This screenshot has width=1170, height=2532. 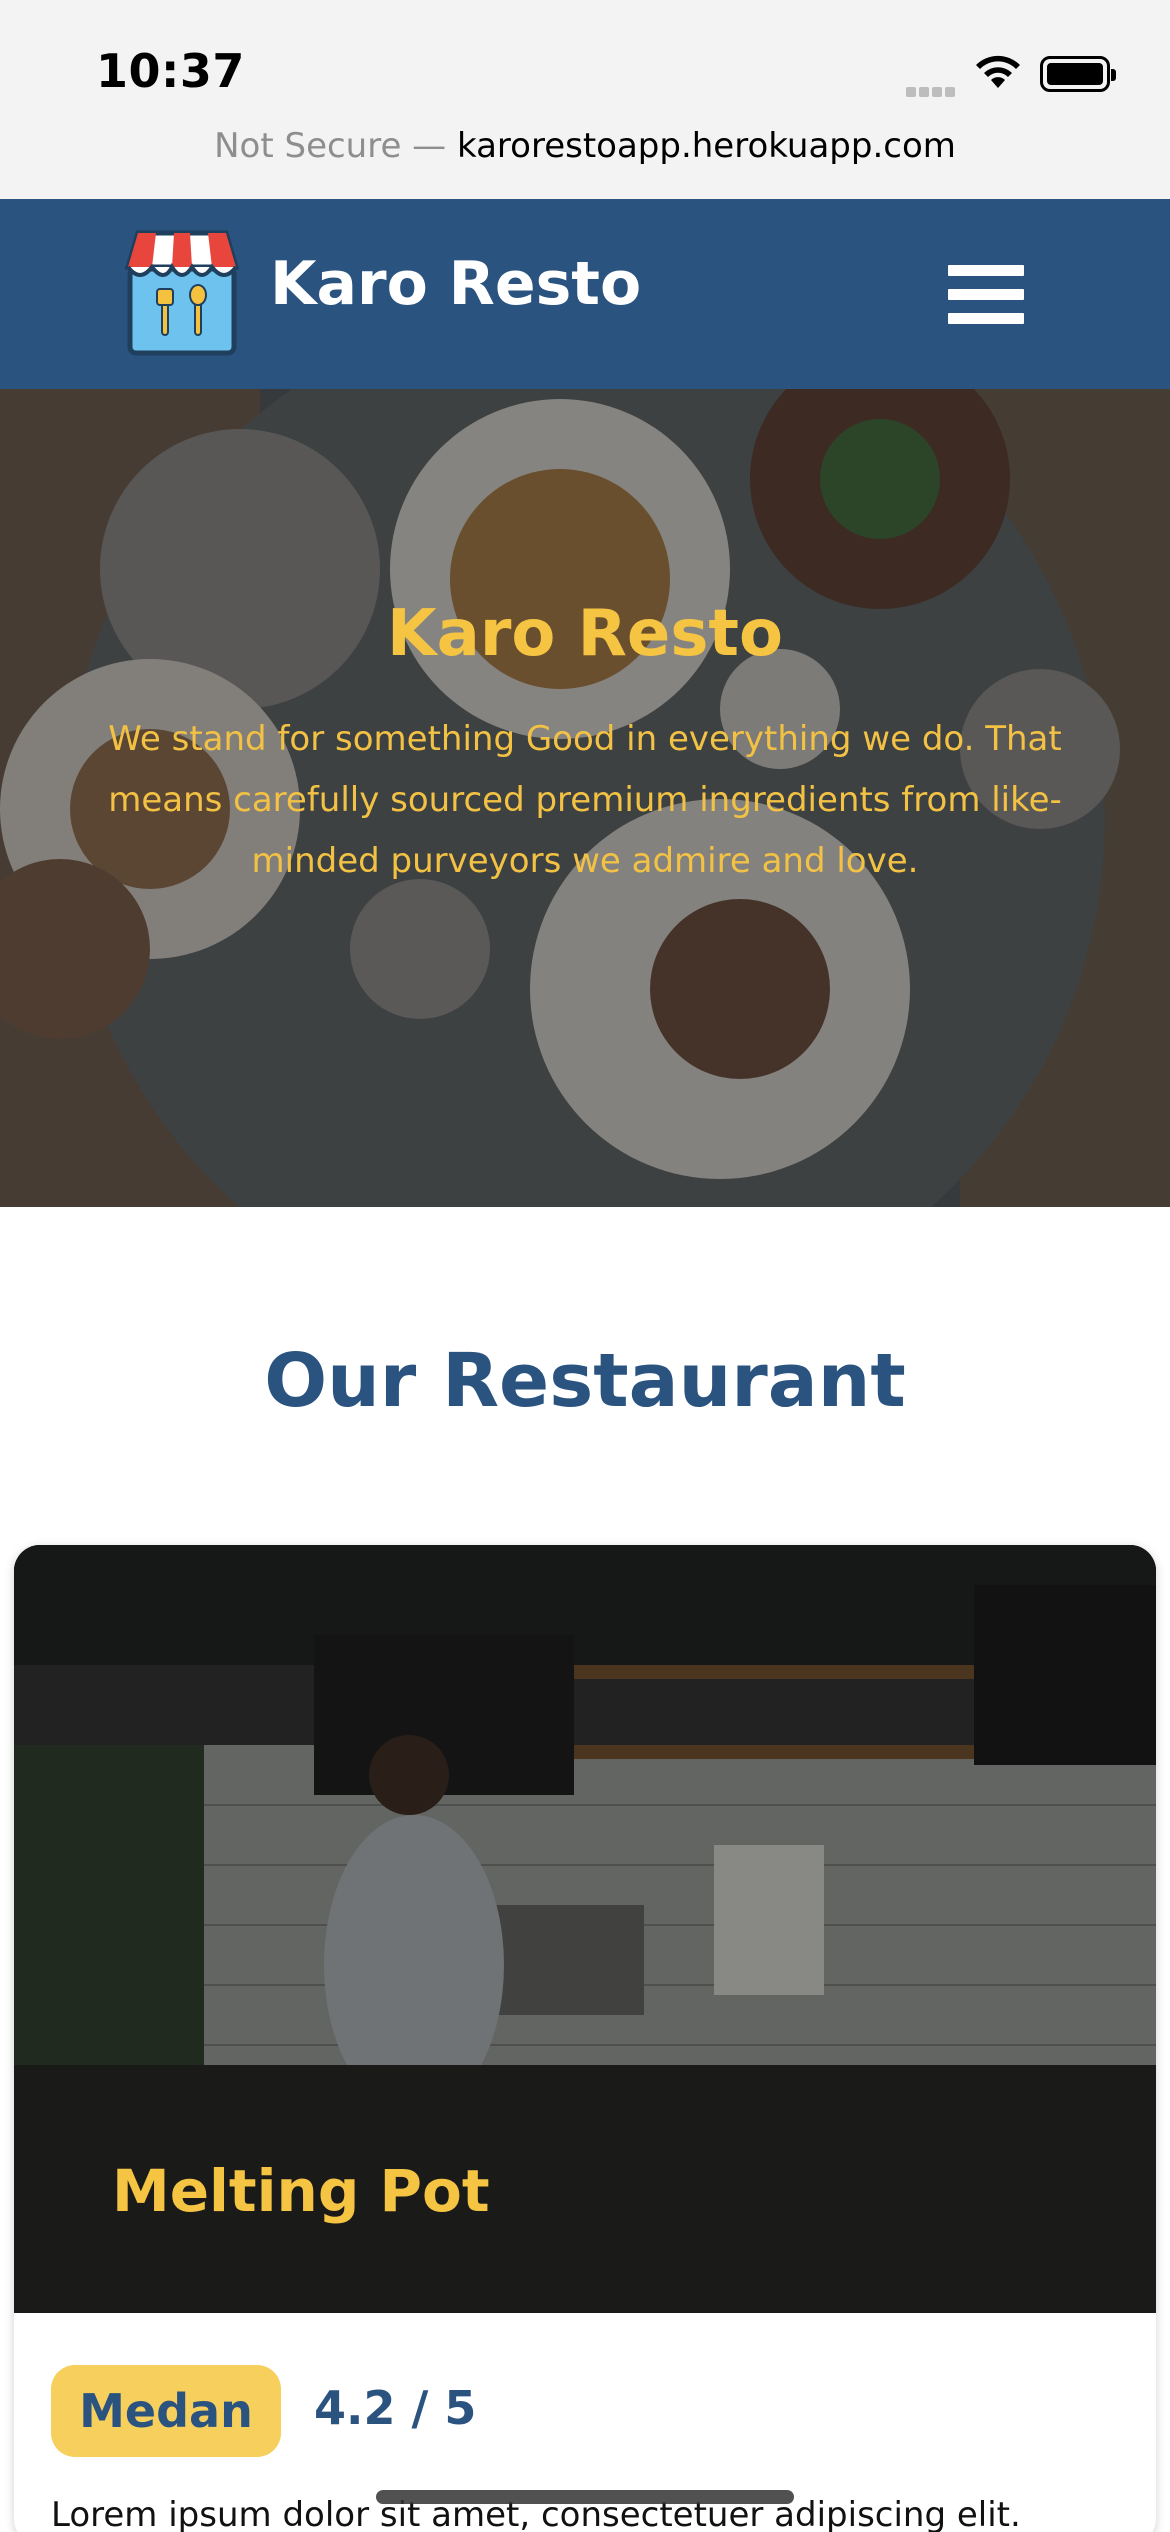 What do you see at coordinates (335, 146) in the screenshot?
I see `not-secure-label: Not Secure —` at bounding box center [335, 146].